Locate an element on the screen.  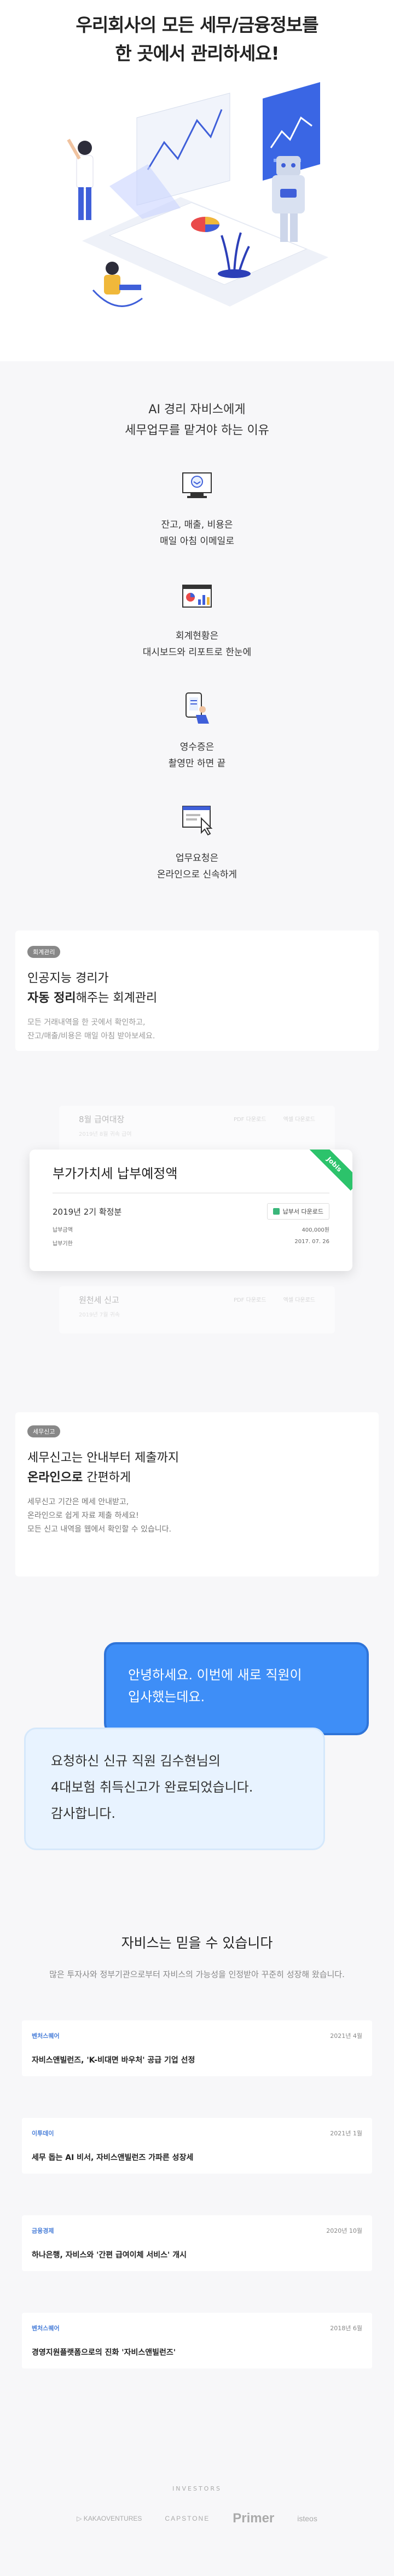
vat-period-row: 2019년 2기 확정분 납부서 다운로드 is located at coordinates (191, 1211).